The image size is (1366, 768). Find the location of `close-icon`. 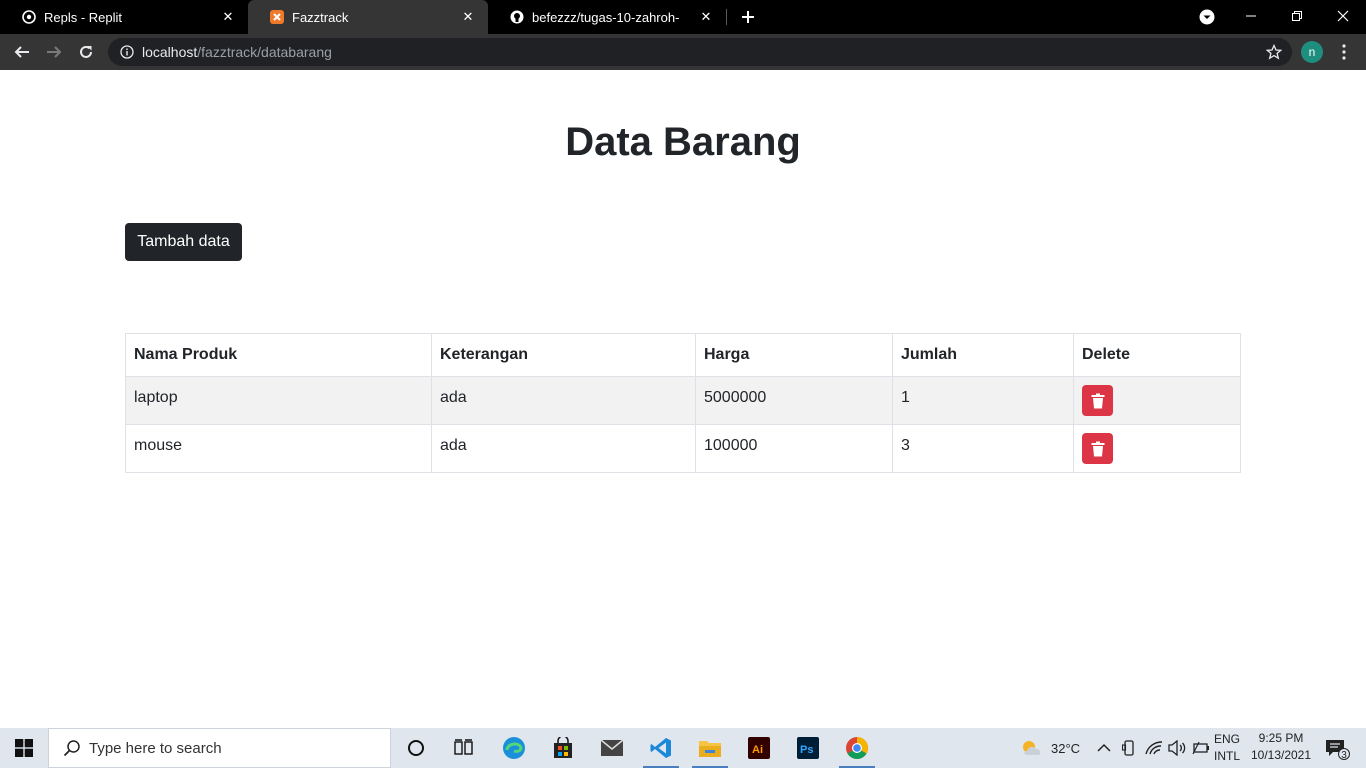

close-icon is located at coordinates (1343, 16).